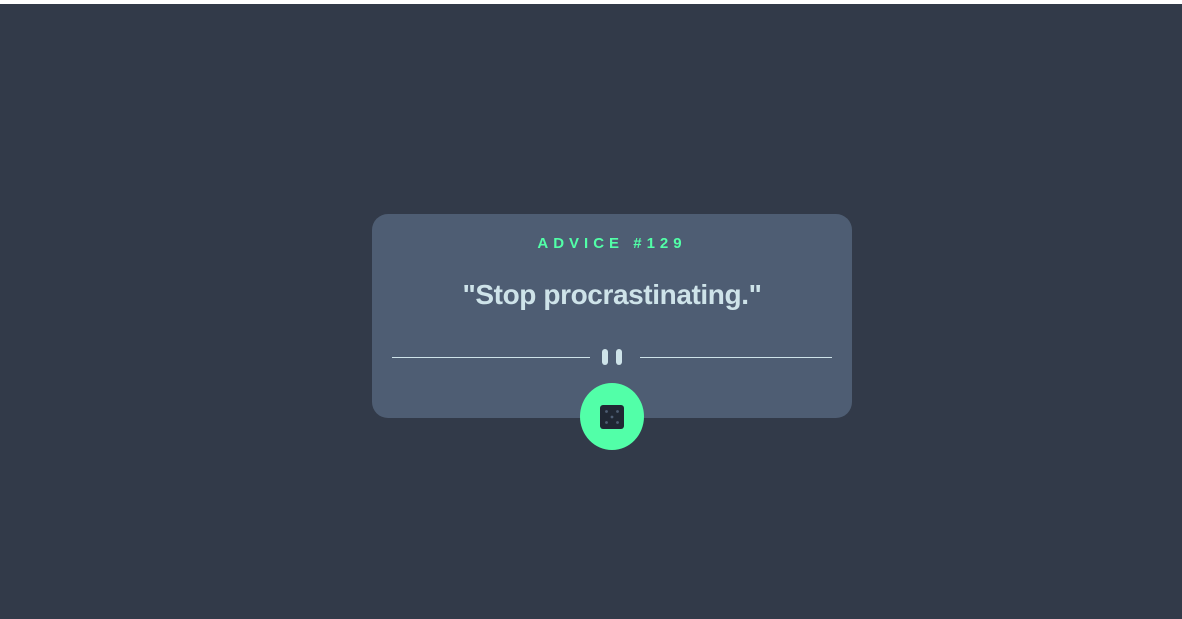 This screenshot has width=1182, height=619. I want to click on top-border, so click(591, 2).